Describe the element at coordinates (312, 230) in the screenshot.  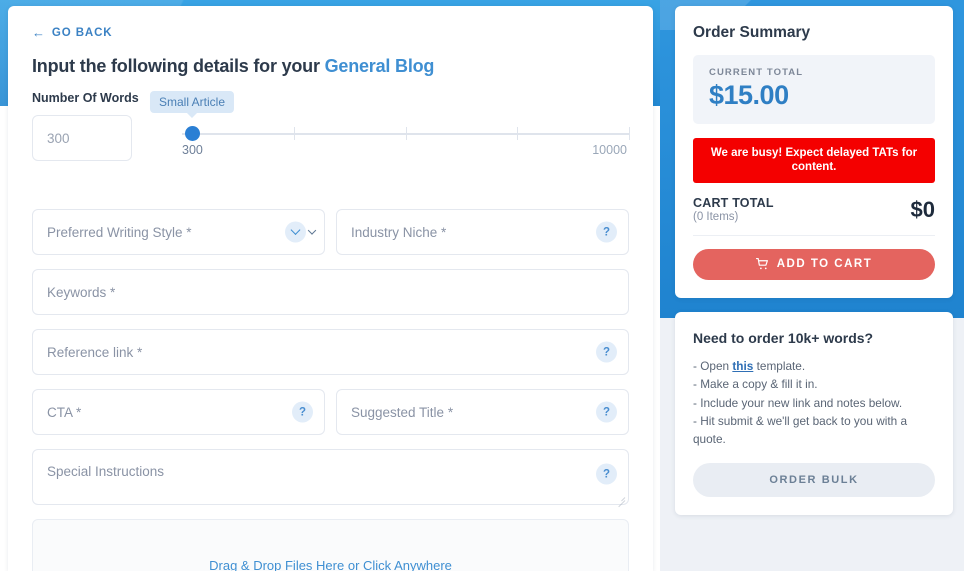
I see `chevron-down-icon` at that location.